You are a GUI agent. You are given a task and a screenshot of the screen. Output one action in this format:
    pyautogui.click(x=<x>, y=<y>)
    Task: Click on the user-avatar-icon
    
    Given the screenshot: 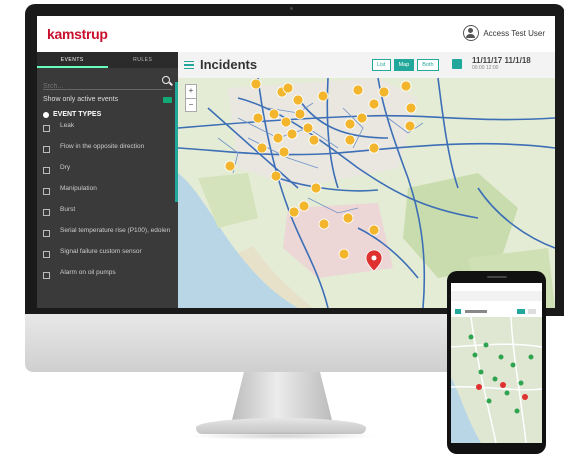 What is the action you would take?
    pyautogui.click(x=471, y=33)
    